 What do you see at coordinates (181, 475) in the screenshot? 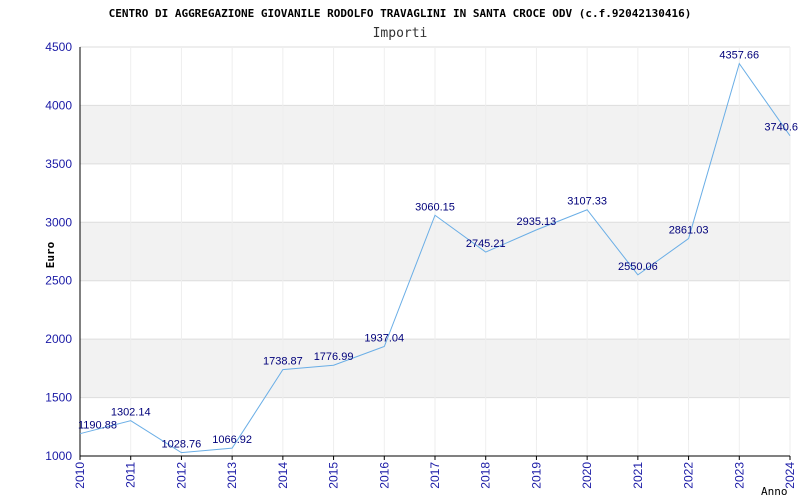
I see `x-tick-label: 2012` at bounding box center [181, 475].